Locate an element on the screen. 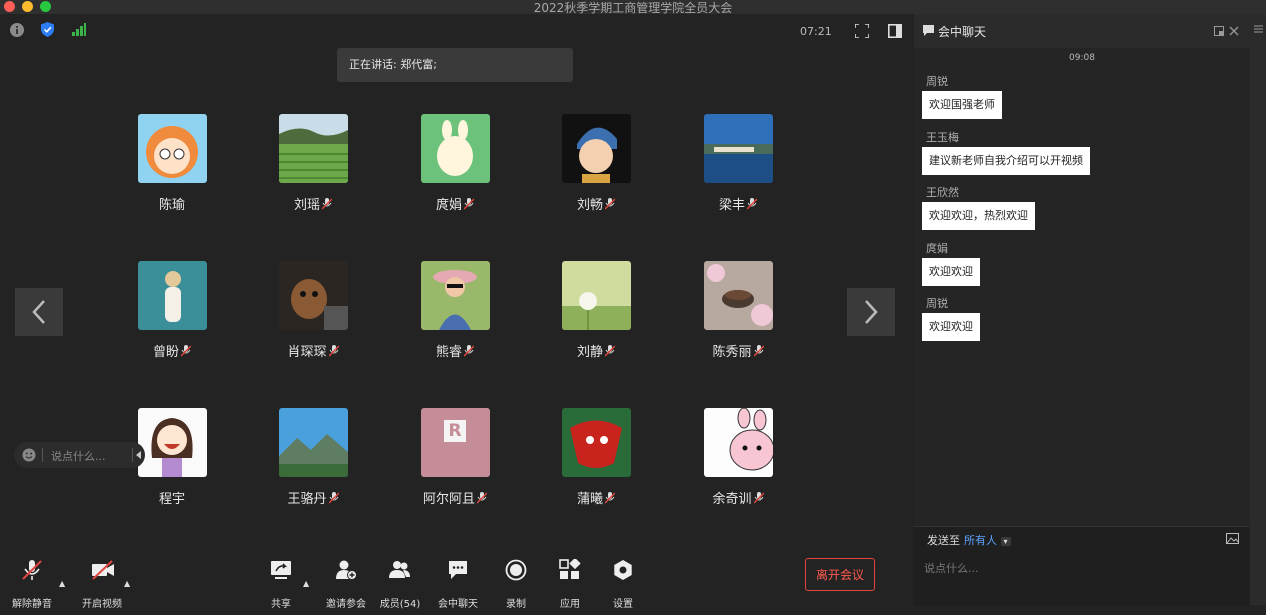 The image size is (1266, 615). participant-tile: 肖琛琛 is located at coordinates (313, 321).